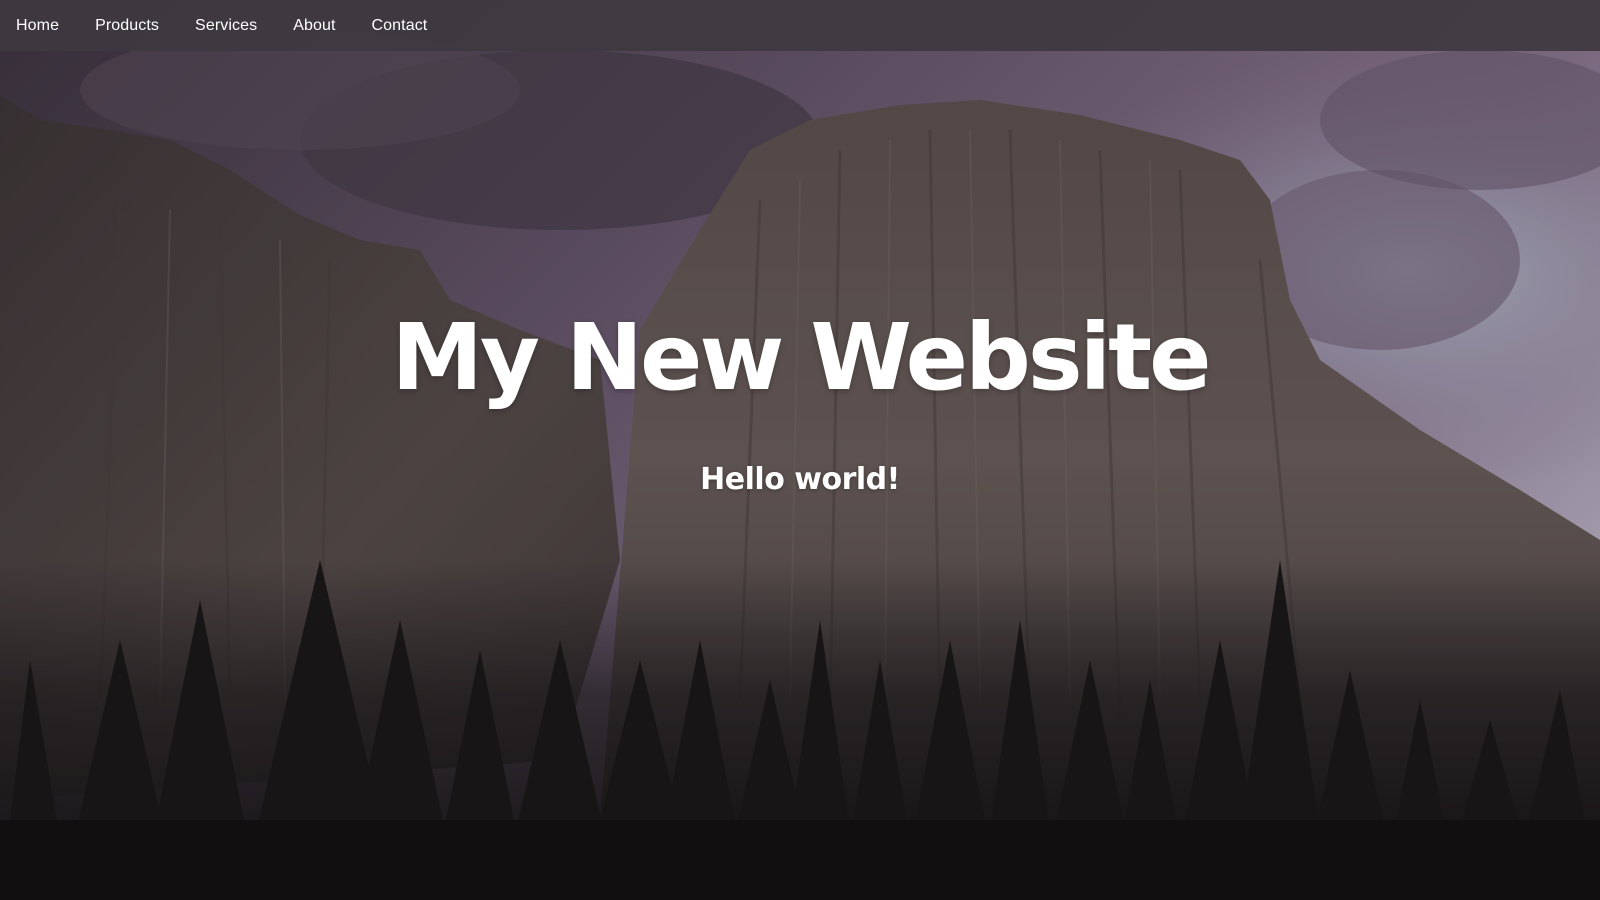 Image resolution: width=1600 pixels, height=900 pixels. I want to click on nav-link-about: About, so click(314, 25).